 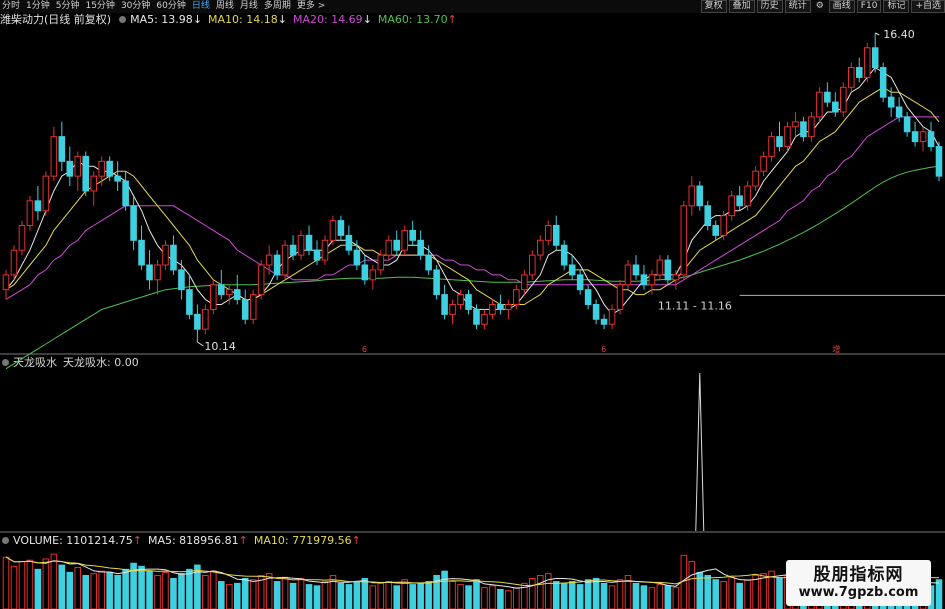 I want to click on low-pointer, so click(x=200, y=344).